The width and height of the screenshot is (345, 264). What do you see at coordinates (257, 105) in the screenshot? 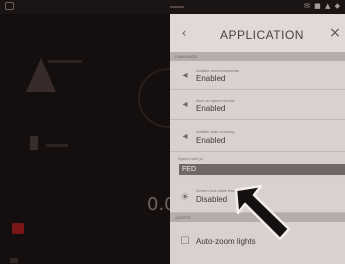
I see `setting-row-speed-record: ◂ Alert on speed record Enabled` at bounding box center [257, 105].